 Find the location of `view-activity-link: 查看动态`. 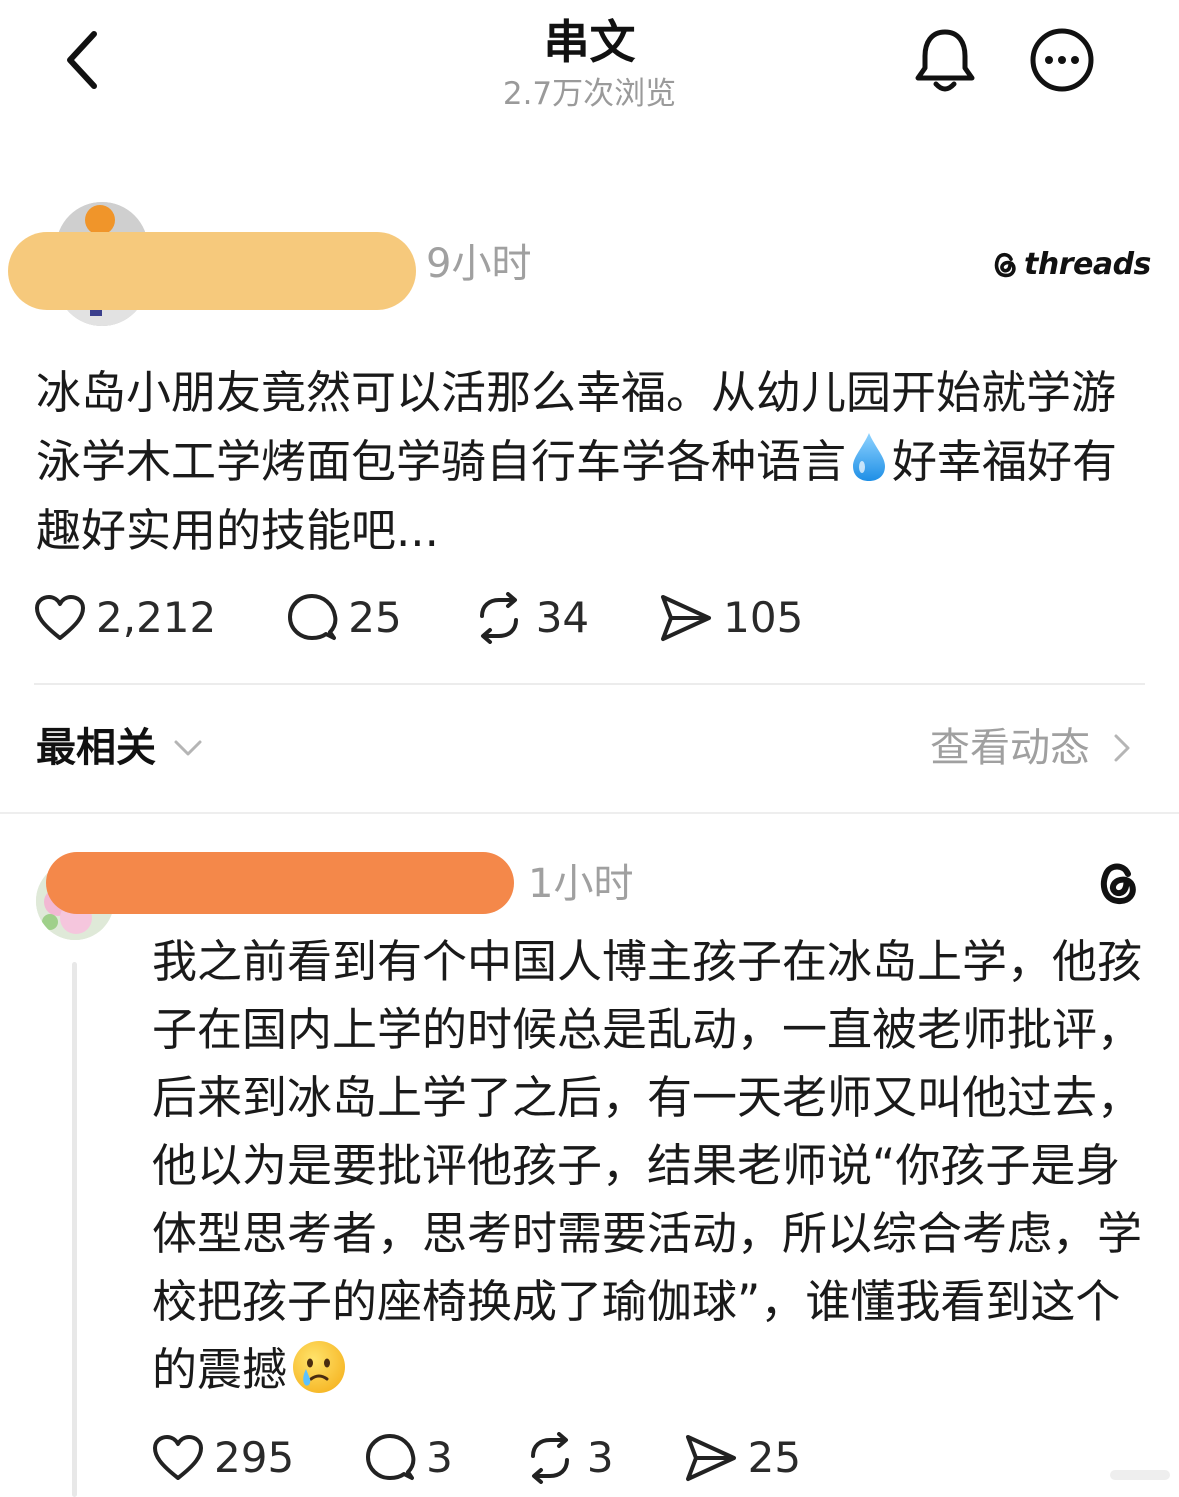

view-activity-link: 查看动态 is located at coordinates (1036, 748).